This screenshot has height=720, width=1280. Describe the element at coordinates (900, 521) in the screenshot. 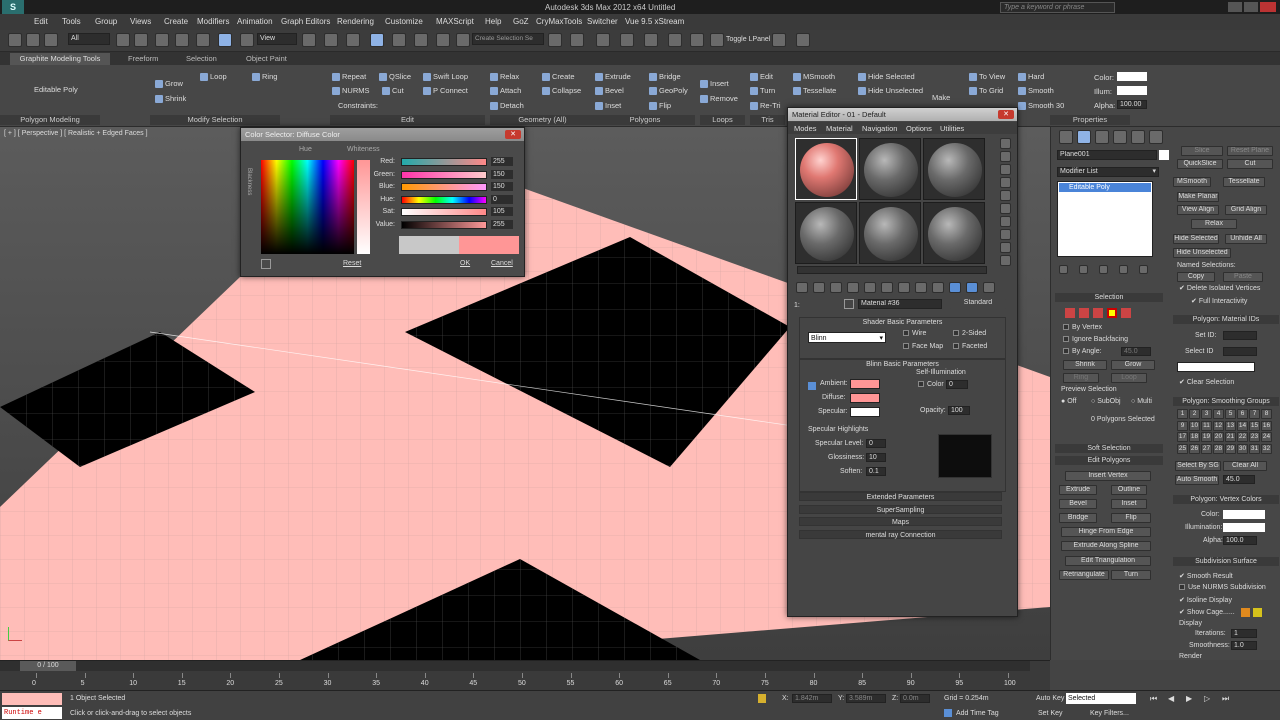

I see `rollout-header: Maps` at that location.